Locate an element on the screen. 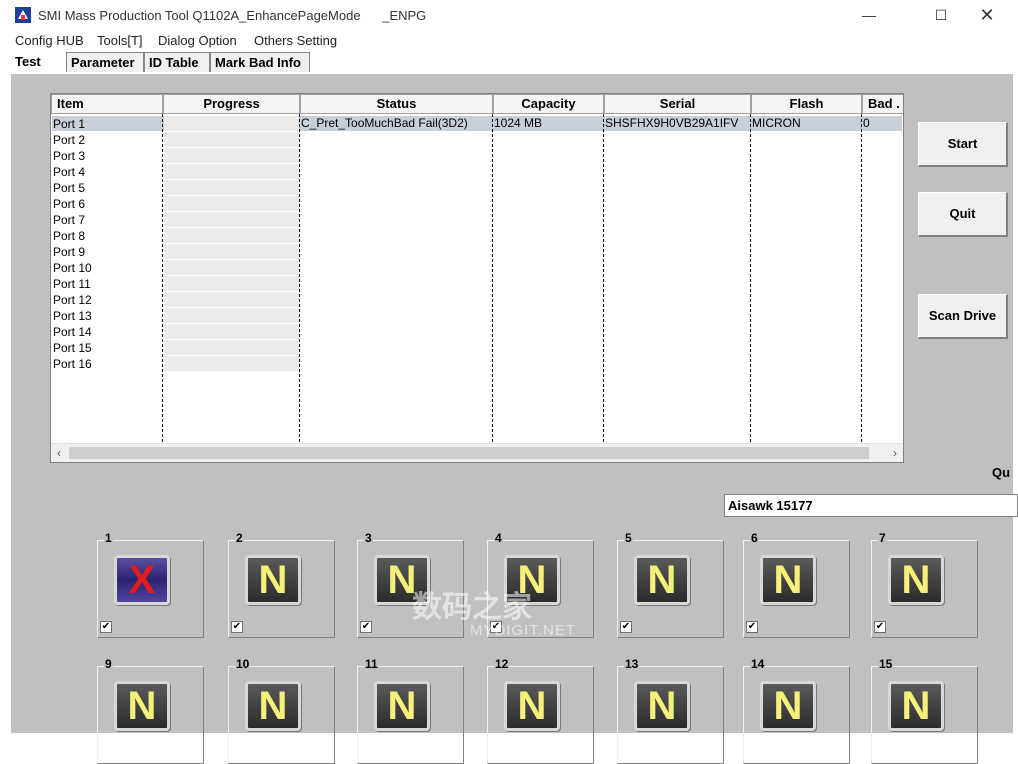 The width and height of the screenshot is (1018, 764). slot-number: 10 is located at coordinates (243, 664).